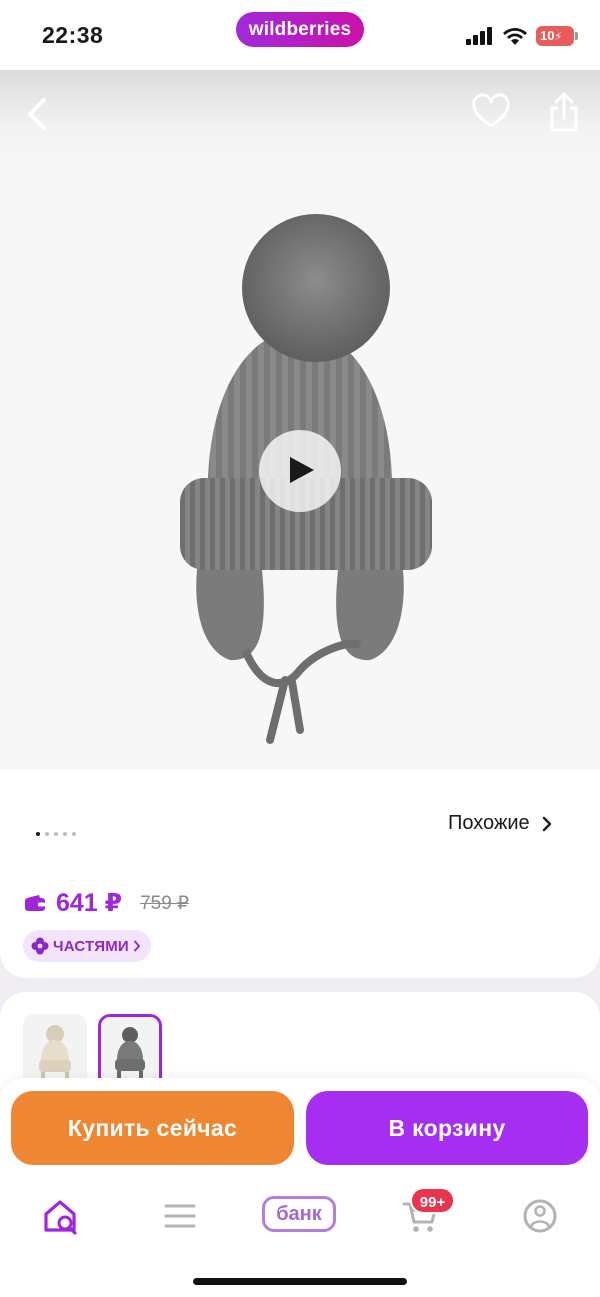 The width and height of the screenshot is (600, 1297). I want to click on play-video-button, so click(300, 471).